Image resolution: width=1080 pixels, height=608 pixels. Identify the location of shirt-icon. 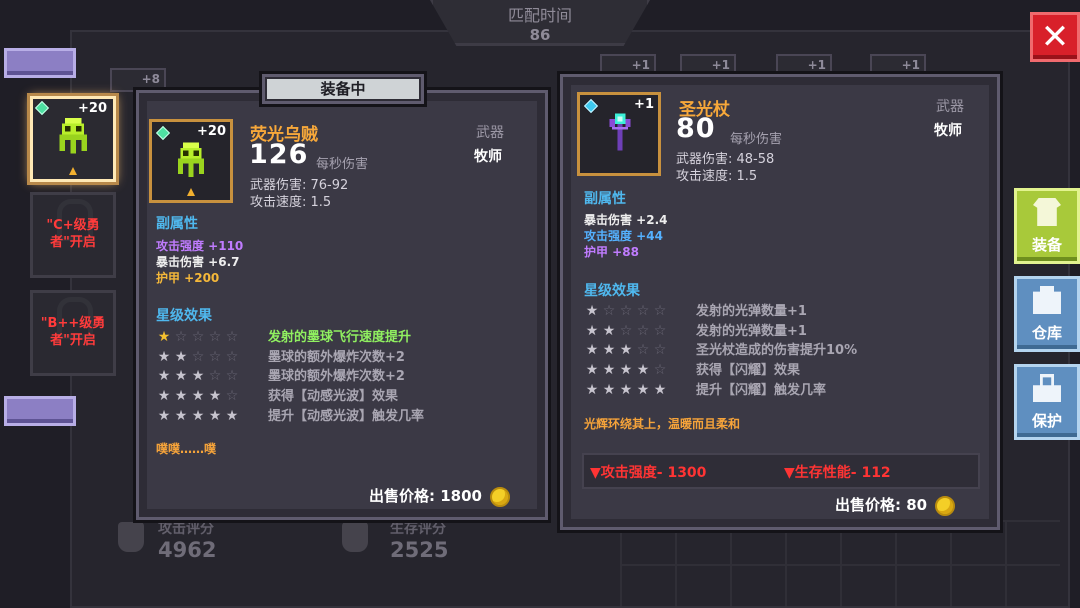
(1047, 212).